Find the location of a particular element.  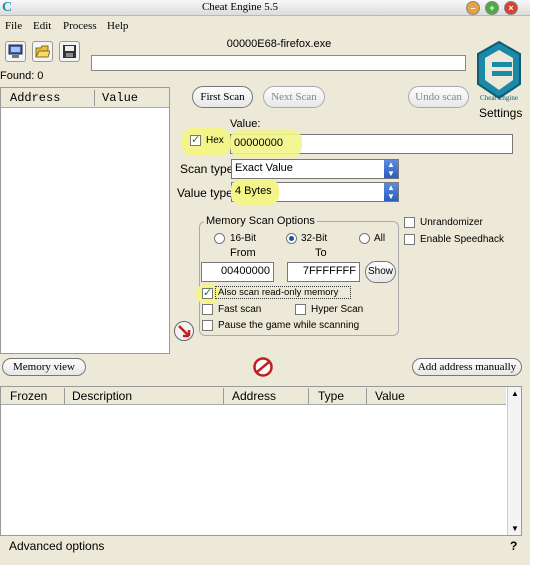

speedhack-checkbox is located at coordinates (409, 239).